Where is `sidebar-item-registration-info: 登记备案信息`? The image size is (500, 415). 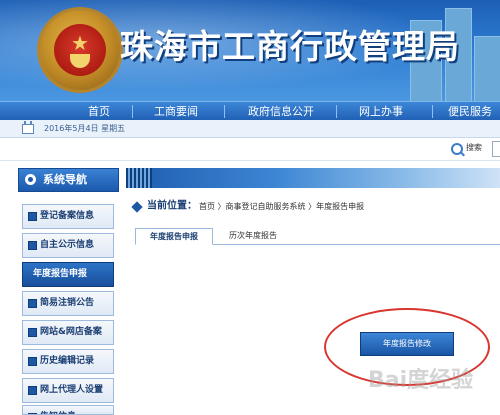 sidebar-item-registration-info: 登记备案信息 is located at coordinates (68, 216).